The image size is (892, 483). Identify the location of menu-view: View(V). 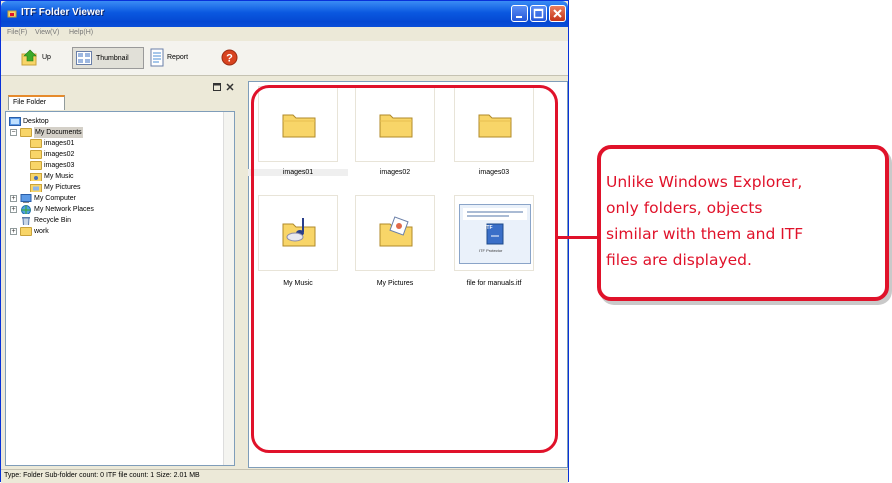
(47, 32).